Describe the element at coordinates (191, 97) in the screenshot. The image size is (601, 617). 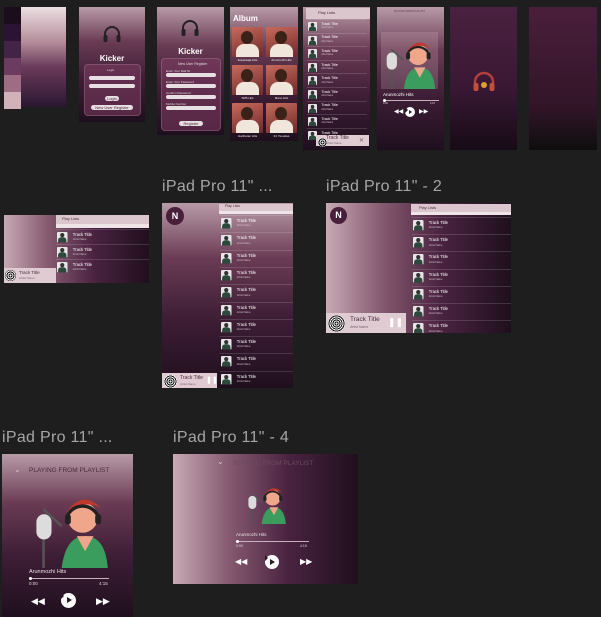
I see `confirm-password-field` at that location.